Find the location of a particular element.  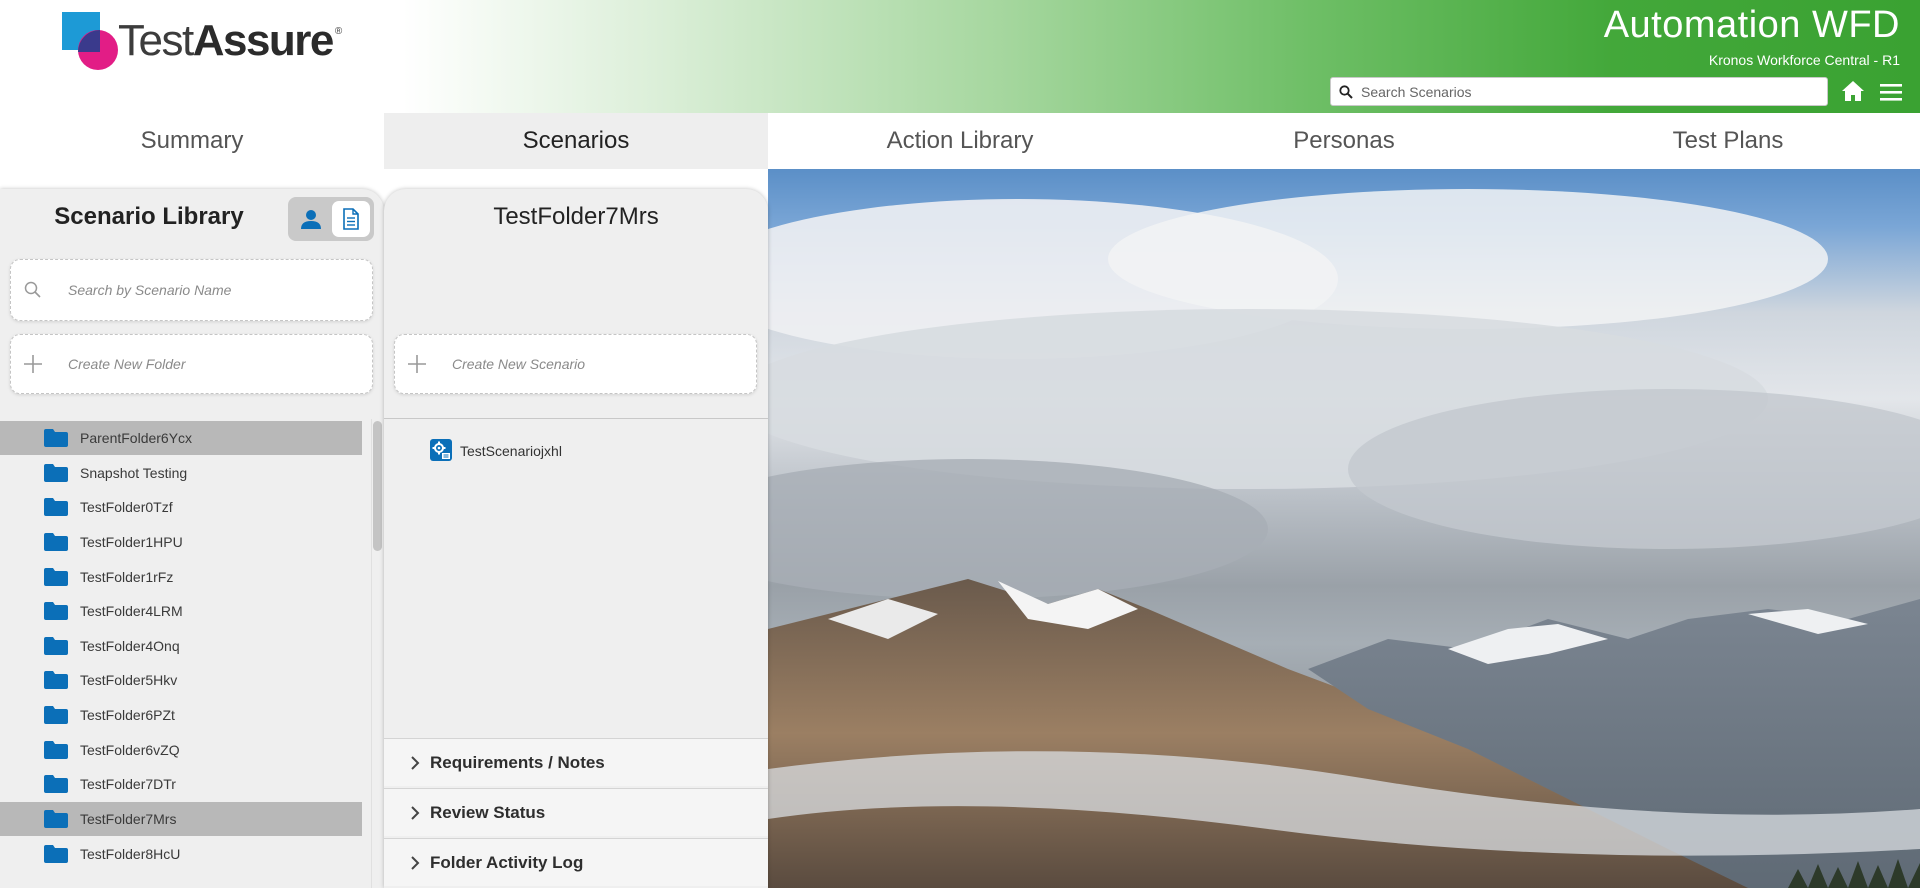

scenario-name-search: Search by Scenario Name is located at coordinates (191, 290).